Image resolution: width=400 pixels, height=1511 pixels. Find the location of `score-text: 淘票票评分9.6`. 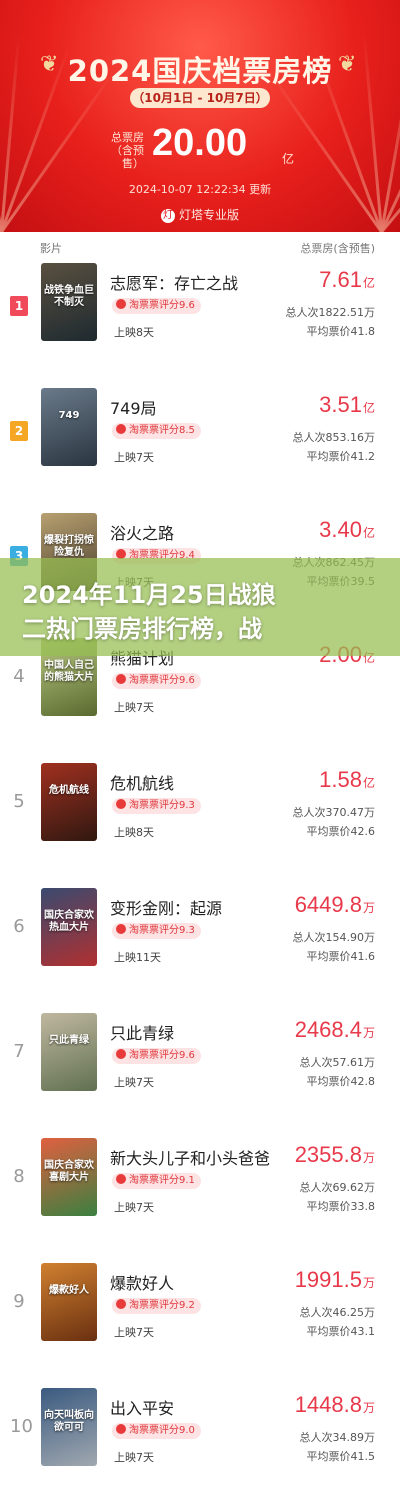

score-text: 淘票票评分9.6 is located at coordinates (162, 680).